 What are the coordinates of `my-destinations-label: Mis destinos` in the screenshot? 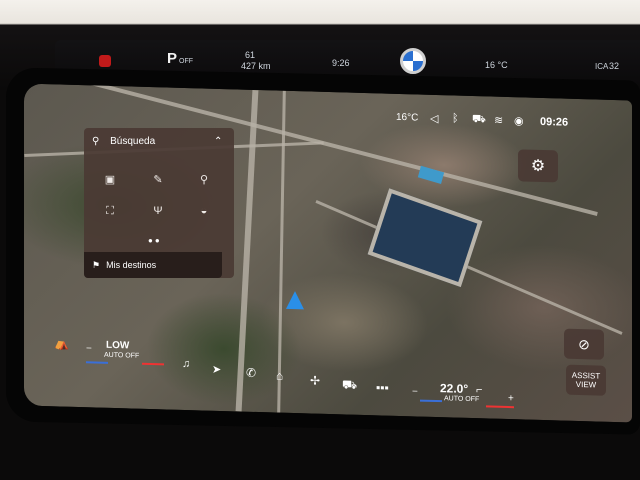 It's located at (131, 265).